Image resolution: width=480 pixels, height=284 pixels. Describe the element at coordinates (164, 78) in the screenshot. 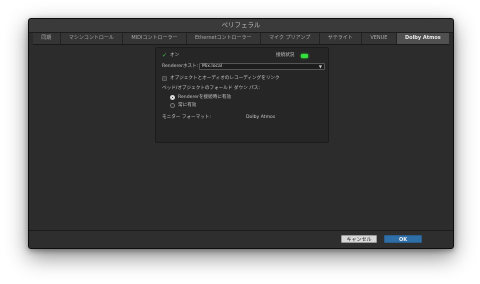

I see `link-record-checkbox` at that location.